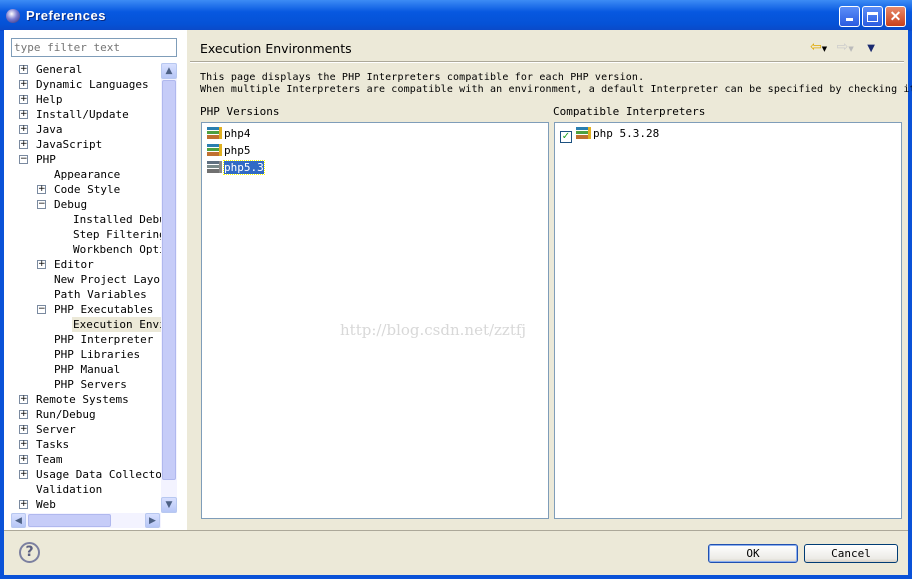 The width and height of the screenshot is (912, 579). Describe the element at coordinates (82, 429) in the screenshot. I see `tree-item: + Server` at that location.